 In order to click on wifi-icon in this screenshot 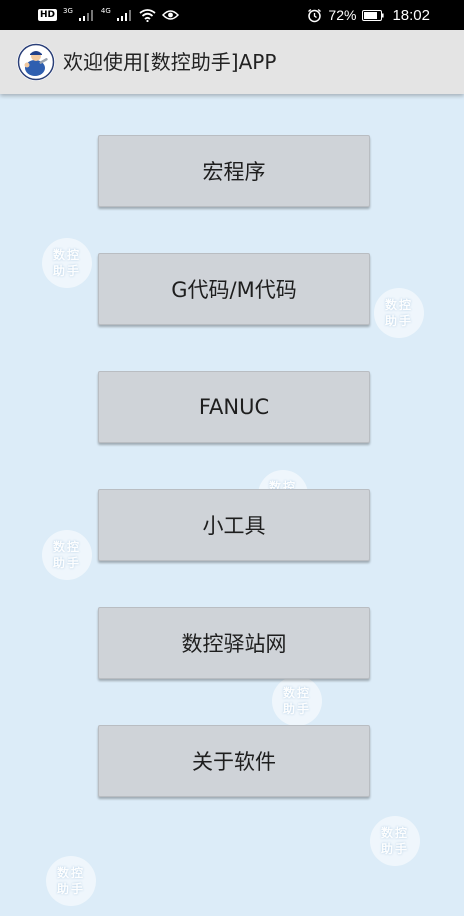, I will do `click(147, 15)`.